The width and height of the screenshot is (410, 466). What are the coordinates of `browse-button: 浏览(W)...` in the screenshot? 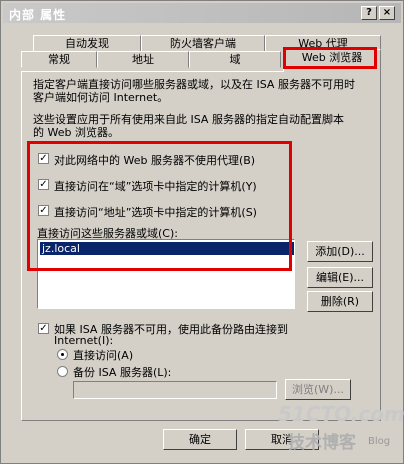 It's located at (318, 389).